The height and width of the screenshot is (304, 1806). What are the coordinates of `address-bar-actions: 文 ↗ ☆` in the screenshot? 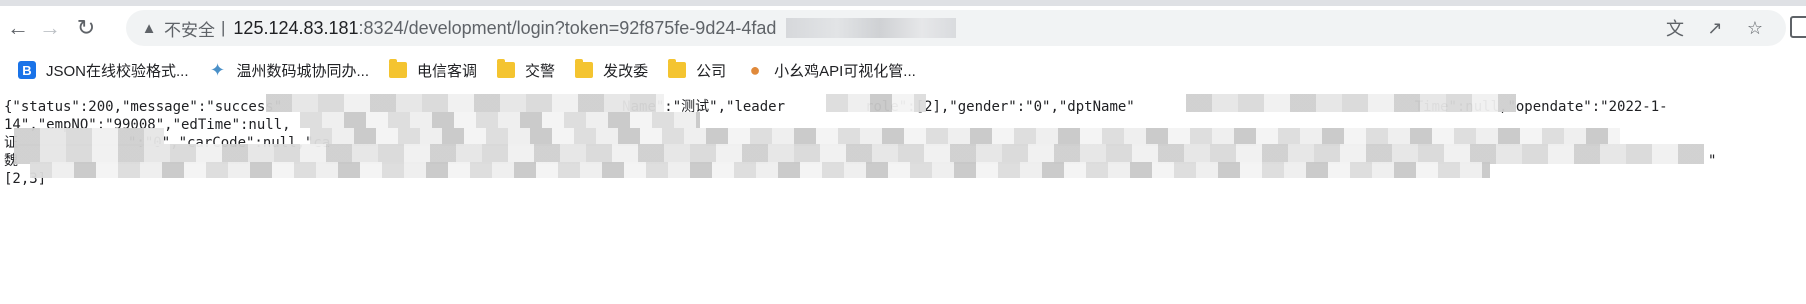 It's located at (1724, 28).